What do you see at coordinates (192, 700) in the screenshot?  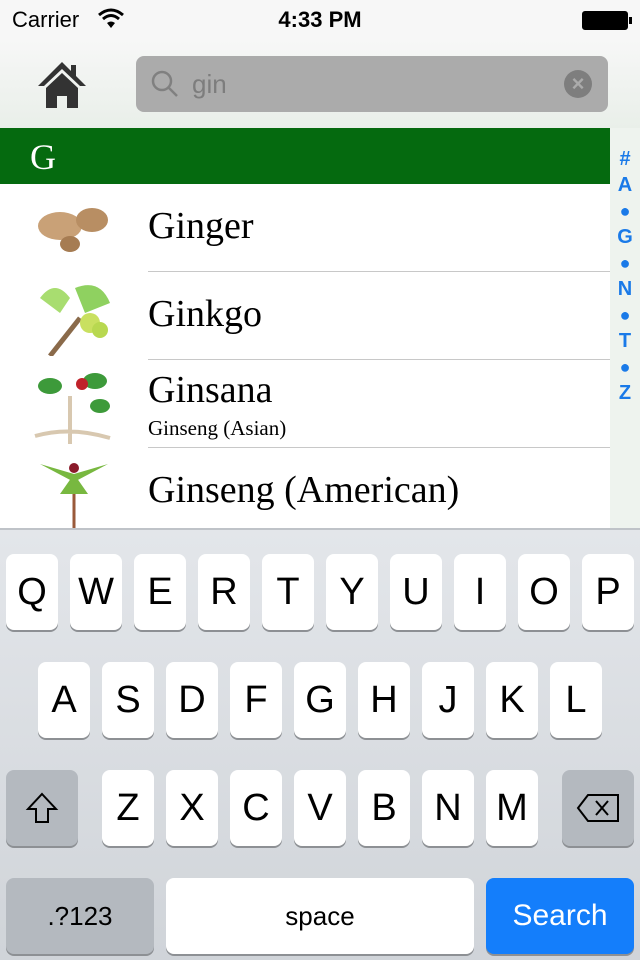 I see `key-d: D` at bounding box center [192, 700].